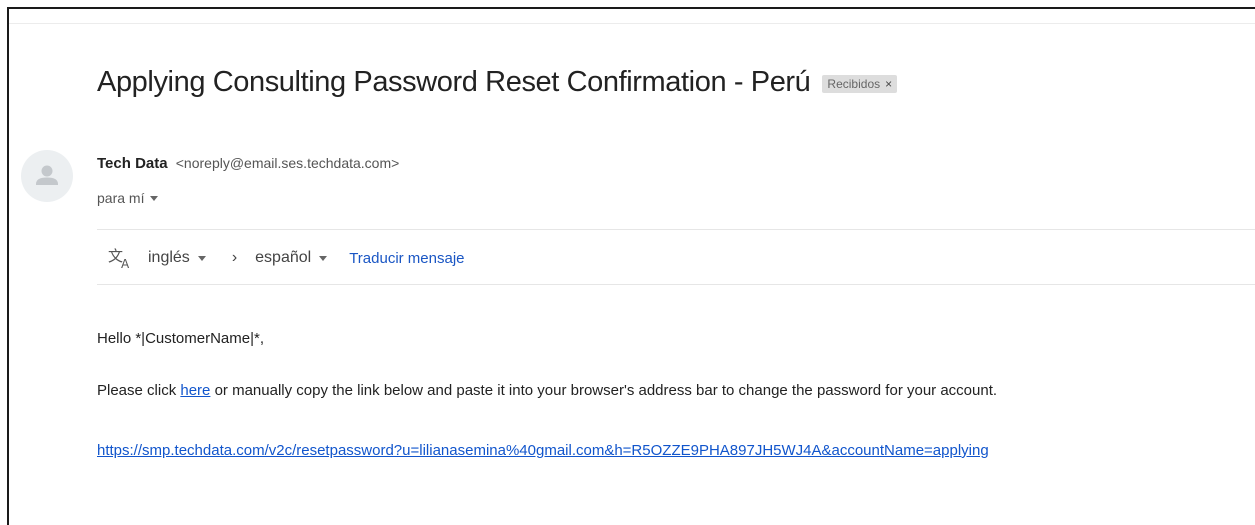 This screenshot has height=525, width=1255. What do you see at coordinates (121, 198) in the screenshot?
I see `recipient-text: para mí` at bounding box center [121, 198].